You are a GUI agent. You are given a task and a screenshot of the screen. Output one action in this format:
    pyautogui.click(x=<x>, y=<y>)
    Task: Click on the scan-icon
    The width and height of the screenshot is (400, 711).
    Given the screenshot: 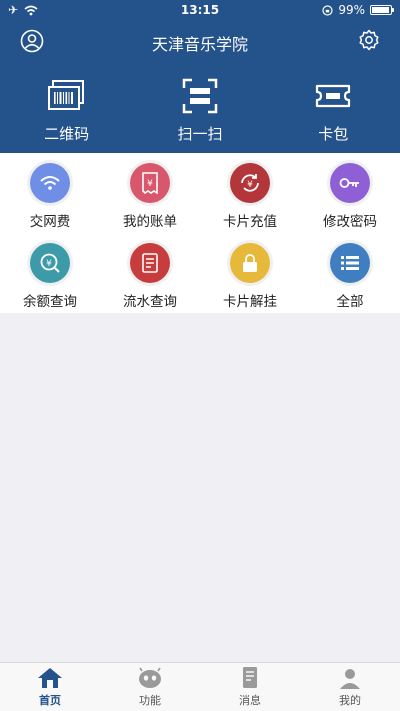 What is the action you would take?
    pyautogui.click(x=200, y=96)
    